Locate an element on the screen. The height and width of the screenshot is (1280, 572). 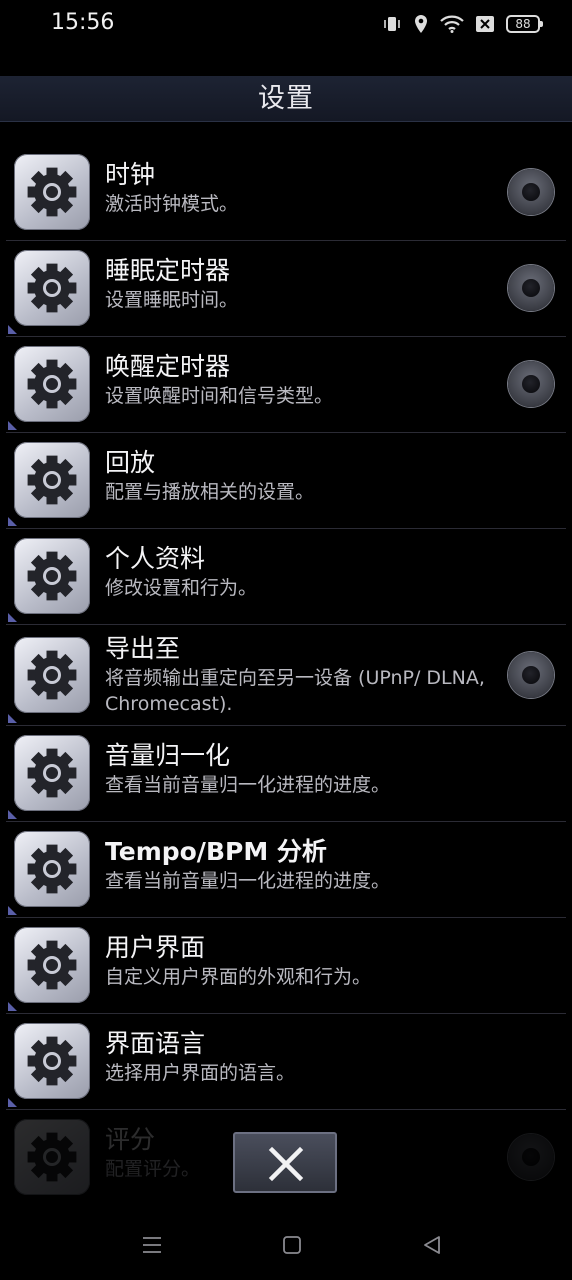
page-title: 设置 is located at coordinates (286, 98).